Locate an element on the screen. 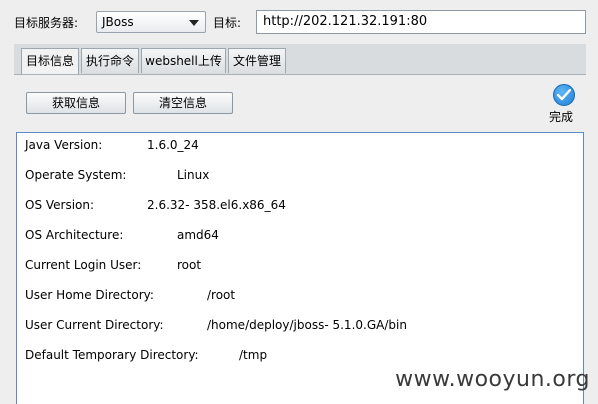 The height and width of the screenshot is (404, 598). chevron-down-icon is located at coordinates (194, 23).